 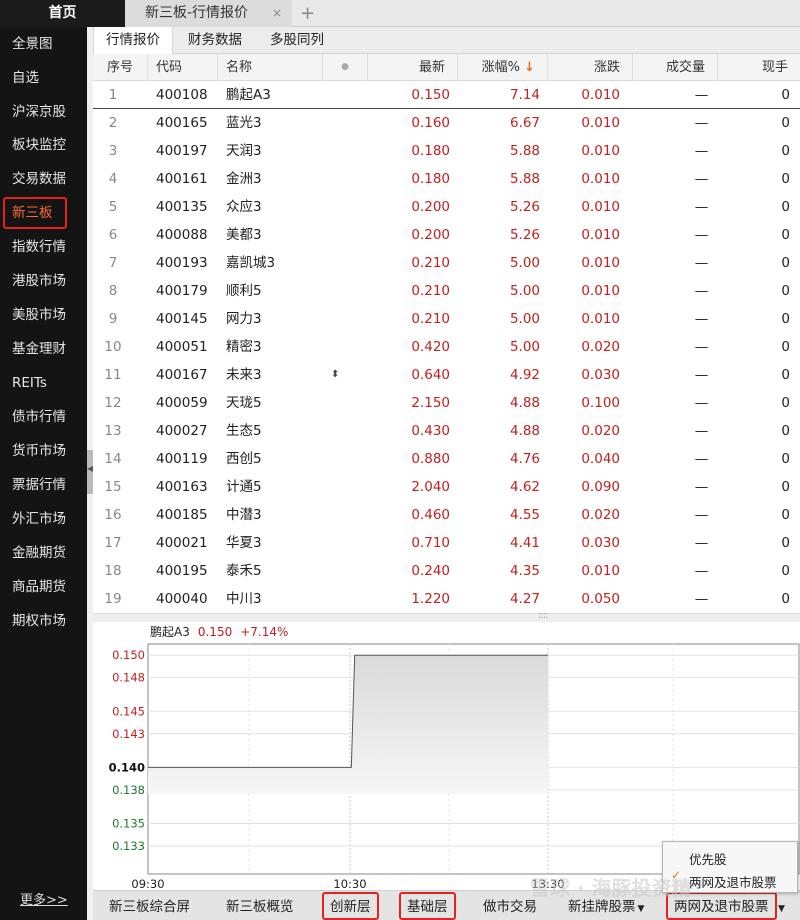 I want to click on table-row: 3 400197 天润3 0.180 5.88 0.010 — 0, so click(x=446, y=151).